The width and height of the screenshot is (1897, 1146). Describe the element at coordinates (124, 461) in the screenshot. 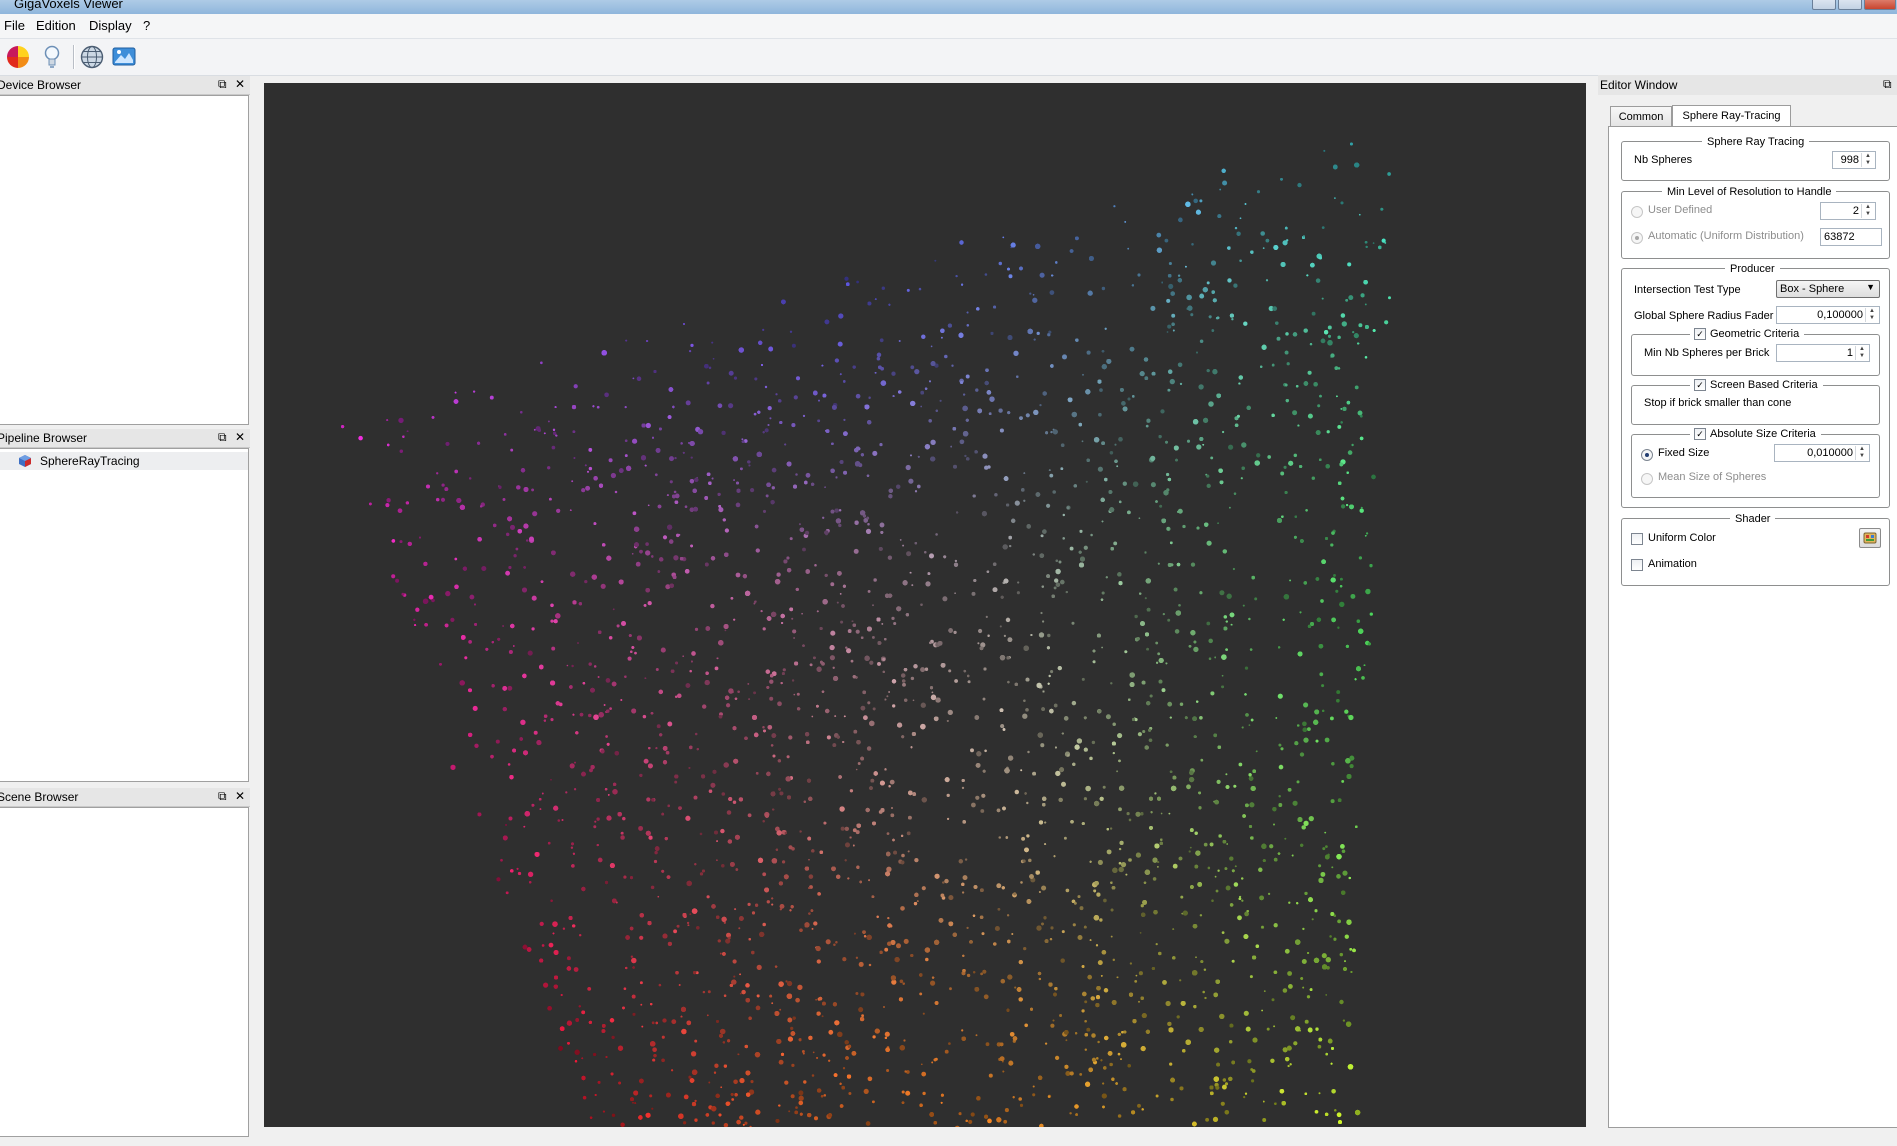

I see `list-item: SphereRayTracing` at that location.